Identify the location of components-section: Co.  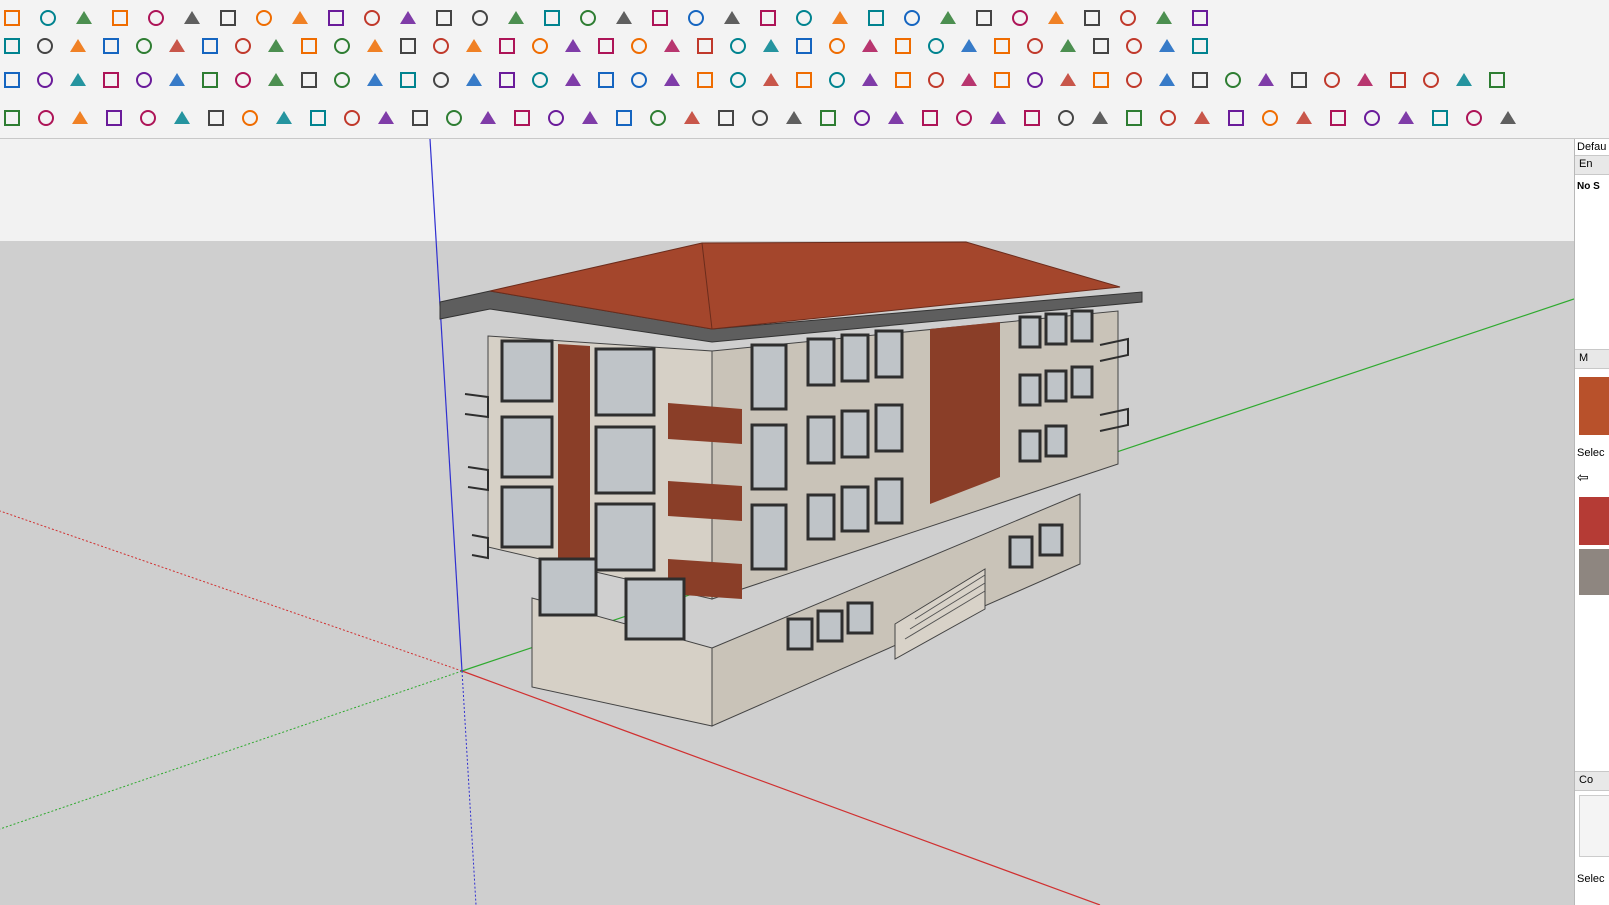
(1592, 781).